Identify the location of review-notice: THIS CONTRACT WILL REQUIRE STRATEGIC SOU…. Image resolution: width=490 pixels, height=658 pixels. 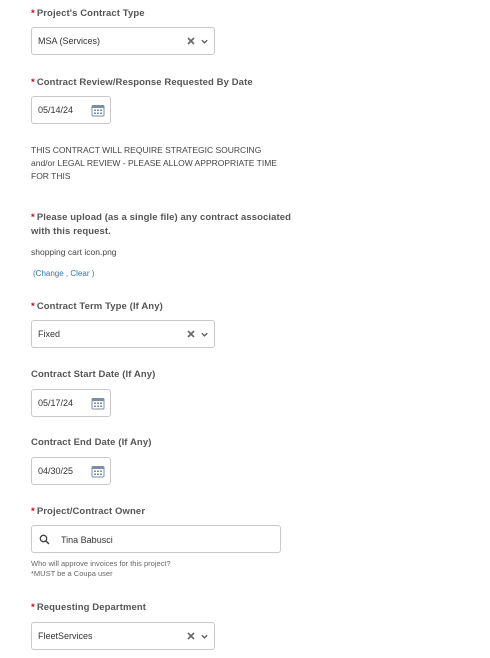
(154, 163).